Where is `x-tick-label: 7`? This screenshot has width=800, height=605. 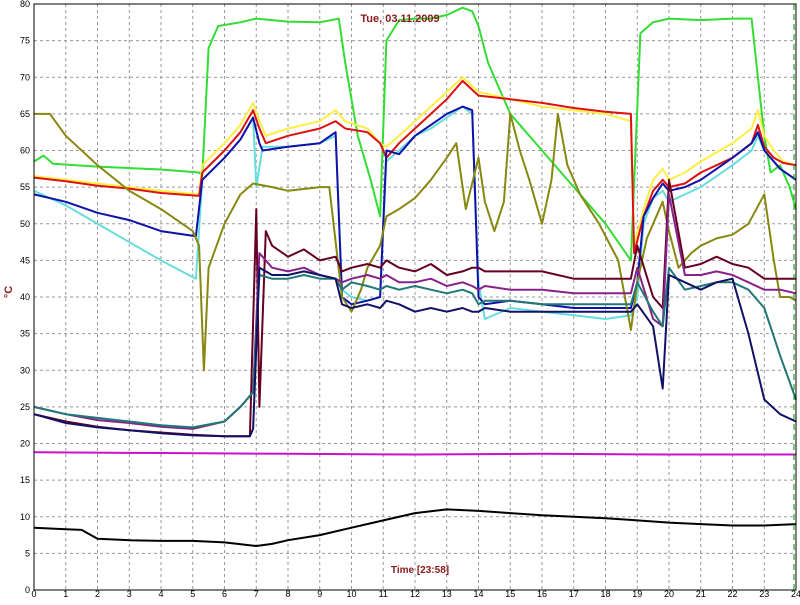
x-tick-label: 7 is located at coordinates (256, 594).